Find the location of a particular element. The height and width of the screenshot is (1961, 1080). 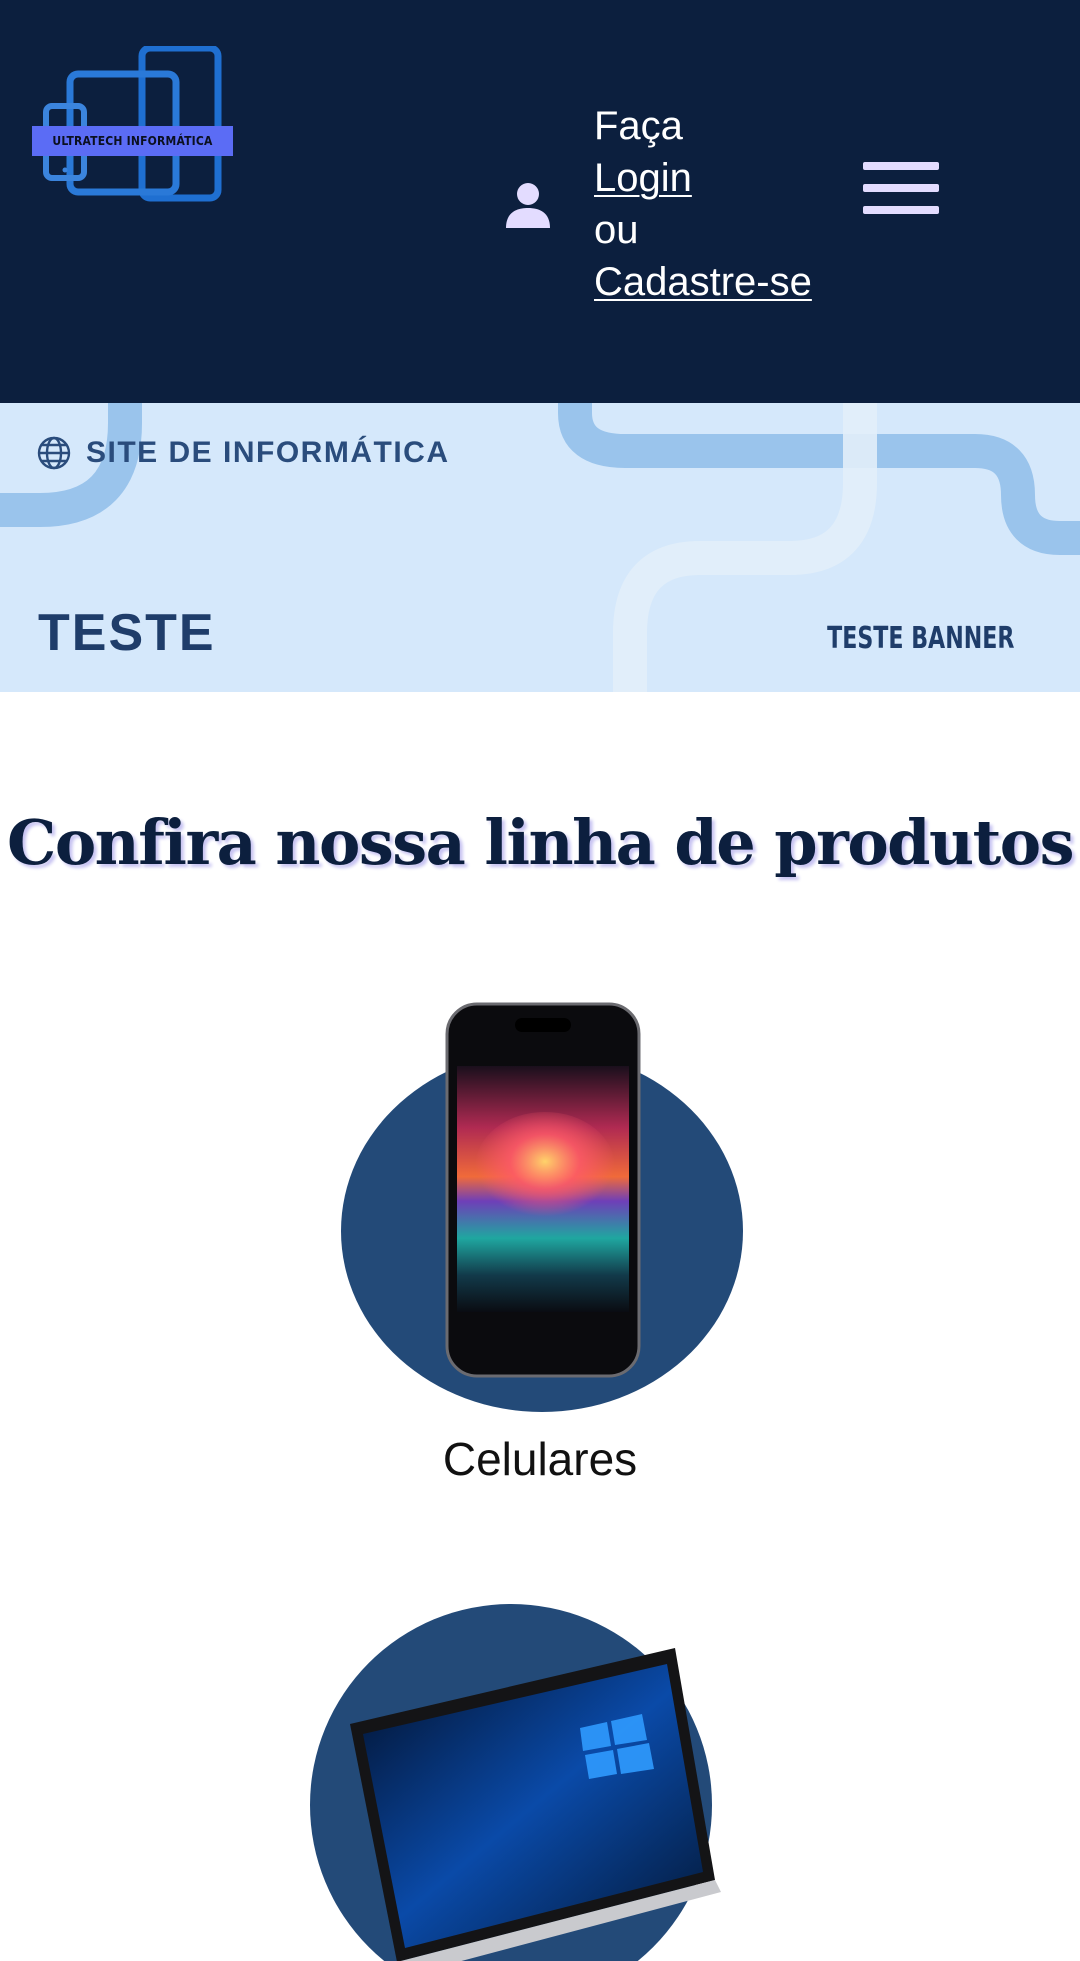

login-prefix: Faça is located at coordinates (638, 126).